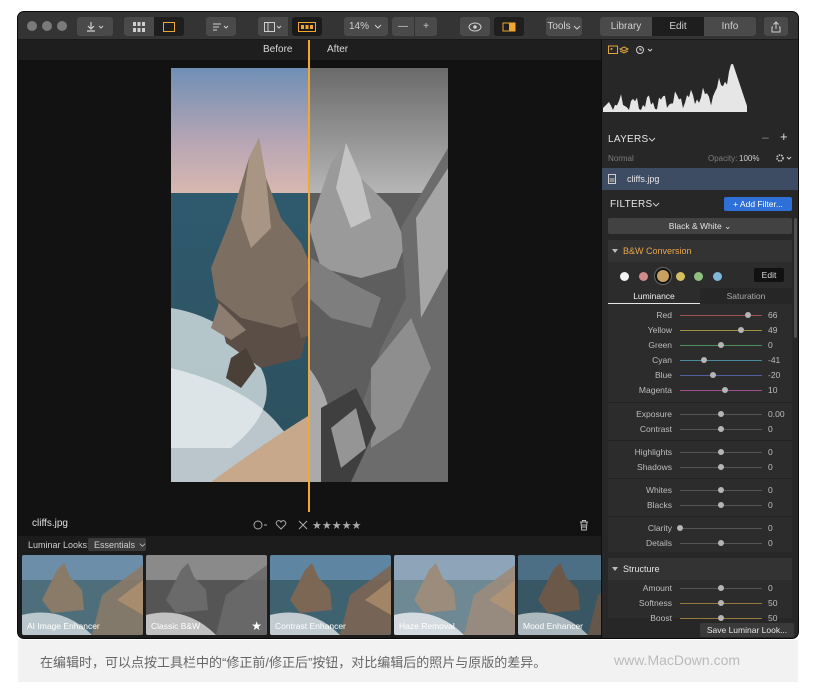 Image resolution: width=821 pixels, height=690 pixels. I want to click on slider-label: Contrast, so click(655, 429).